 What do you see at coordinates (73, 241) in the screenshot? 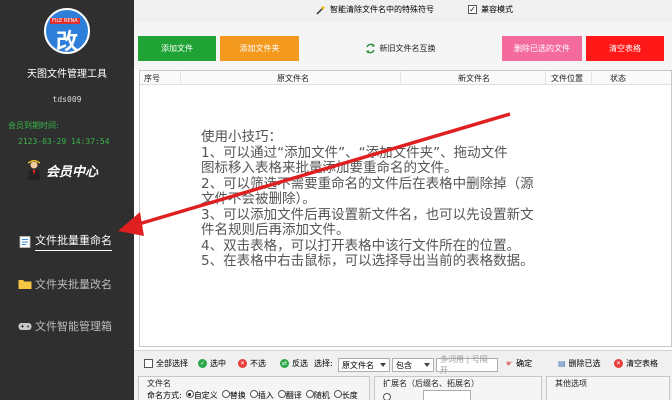
I see `nav-label: 文件批量重命名` at bounding box center [73, 241].